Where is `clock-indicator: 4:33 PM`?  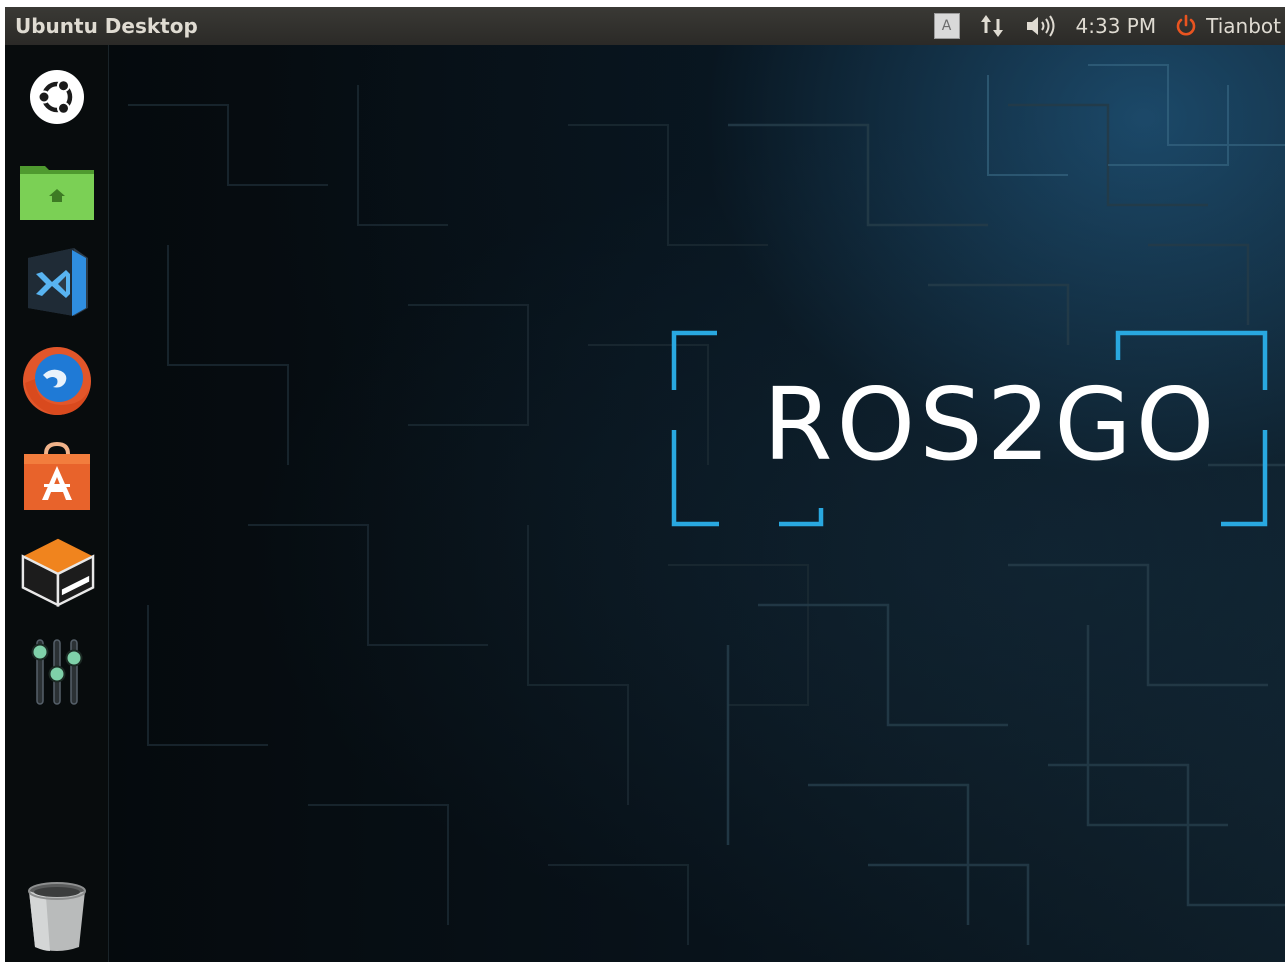
clock-indicator: 4:33 PM is located at coordinates (1116, 26).